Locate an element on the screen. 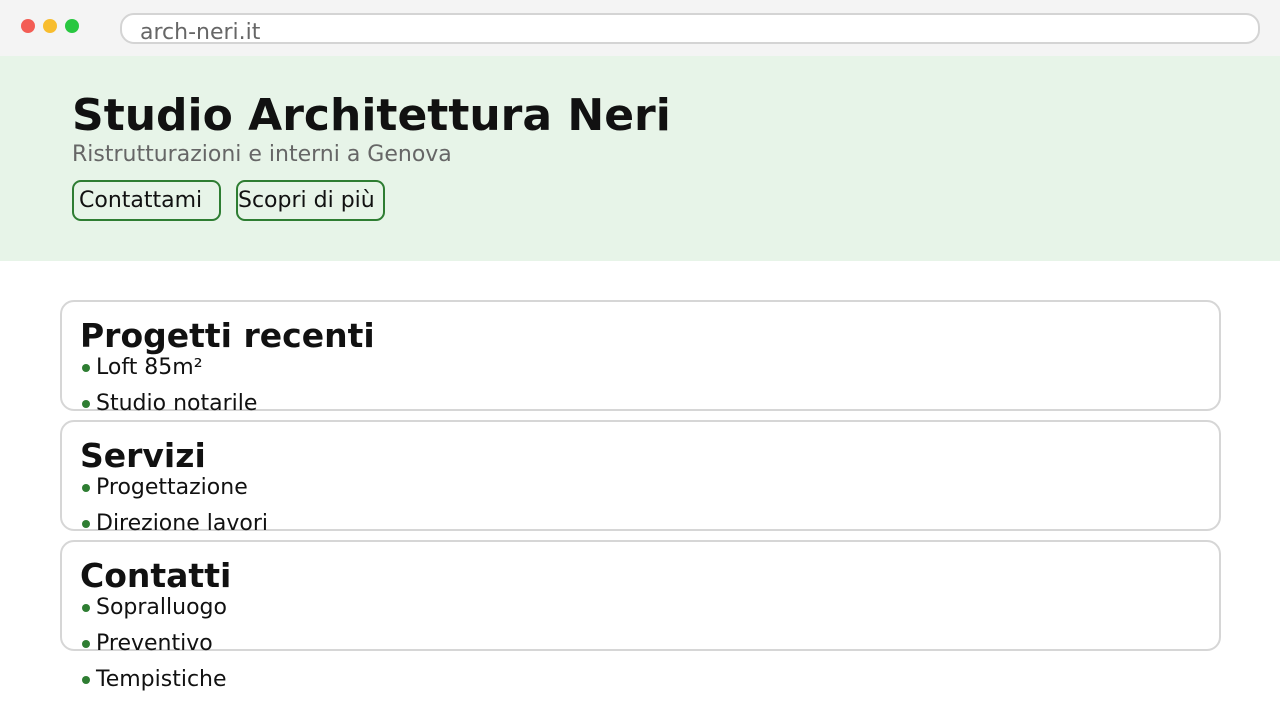  window-close-icon is located at coordinates (28, 26).